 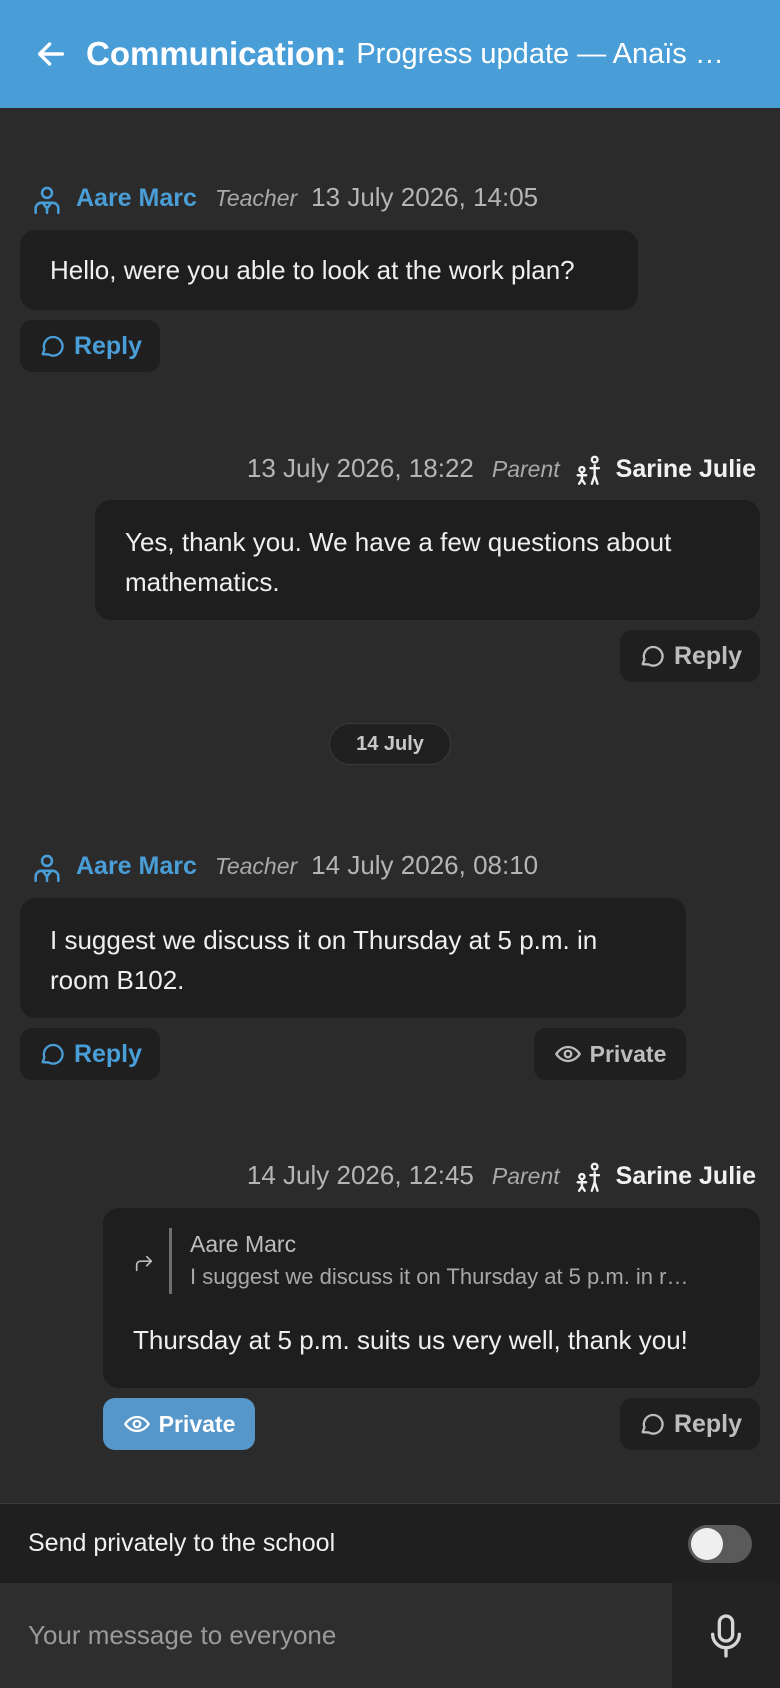 I want to click on message-composer, so click(x=390, y=1635).